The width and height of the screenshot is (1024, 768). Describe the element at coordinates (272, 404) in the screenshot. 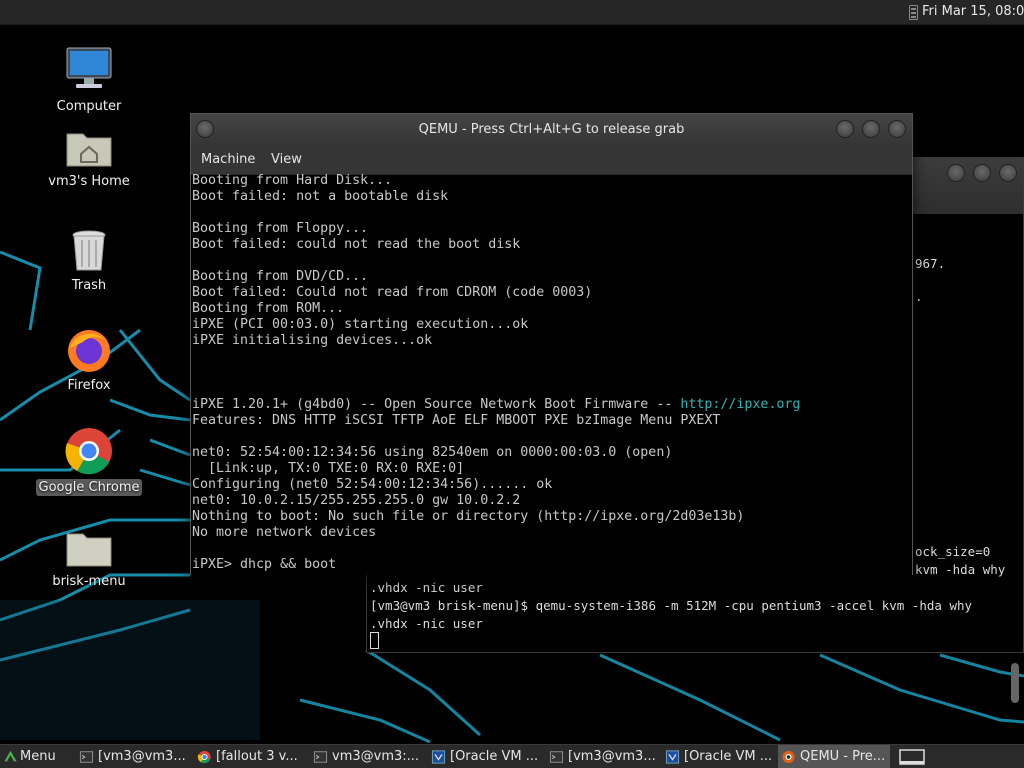

I see `ipxe-version: iPXE 1.20.1+ (g4bd0)` at that location.